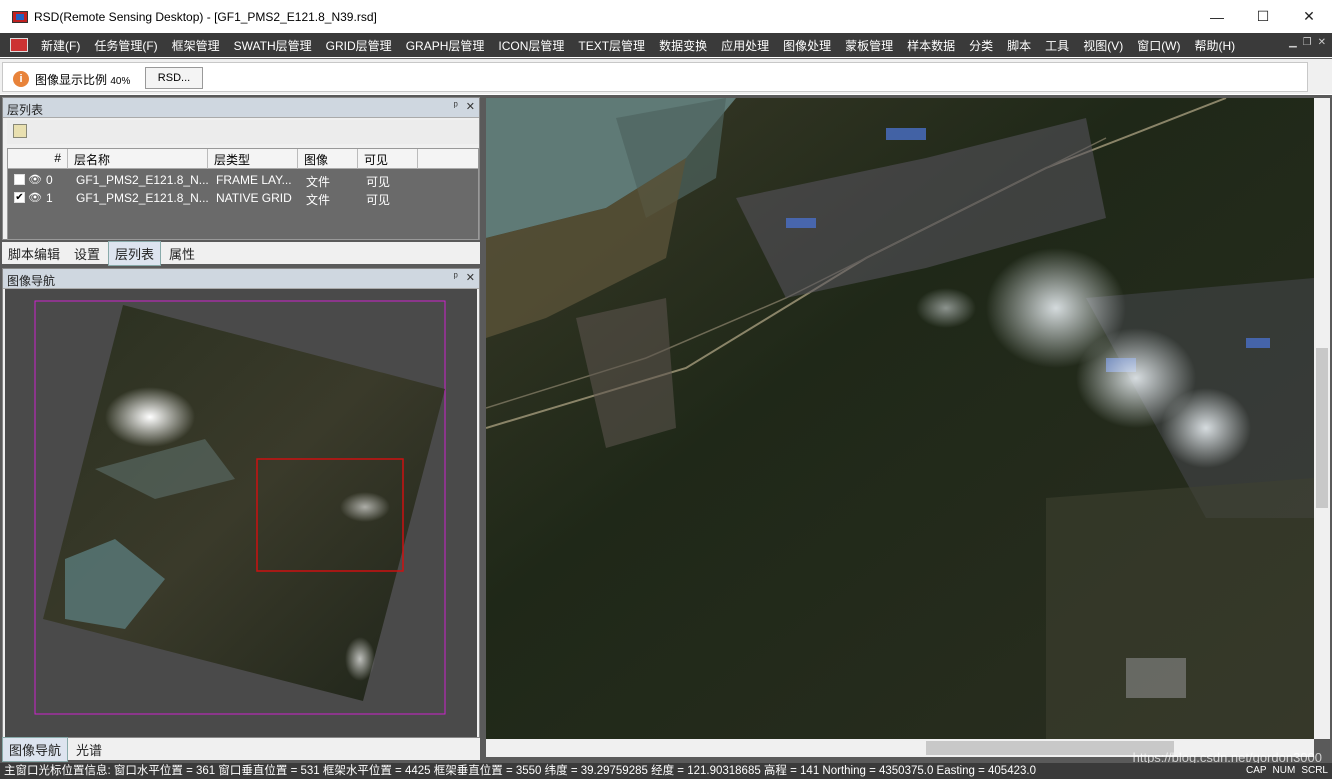 The image size is (1332, 779). I want to click on tab-script-editor: 脚本编辑, so click(34, 253).